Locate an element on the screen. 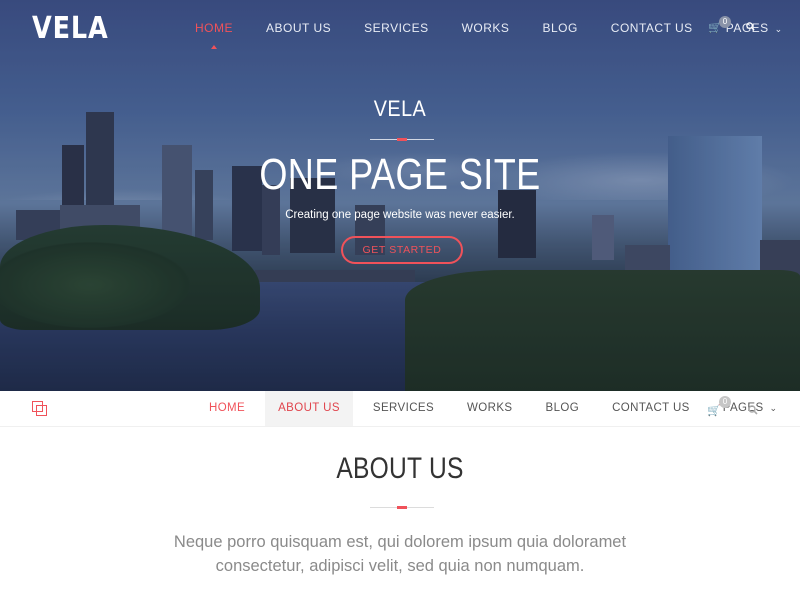 The image size is (800, 600). get-started-button: GET STARTED is located at coordinates (402, 250).